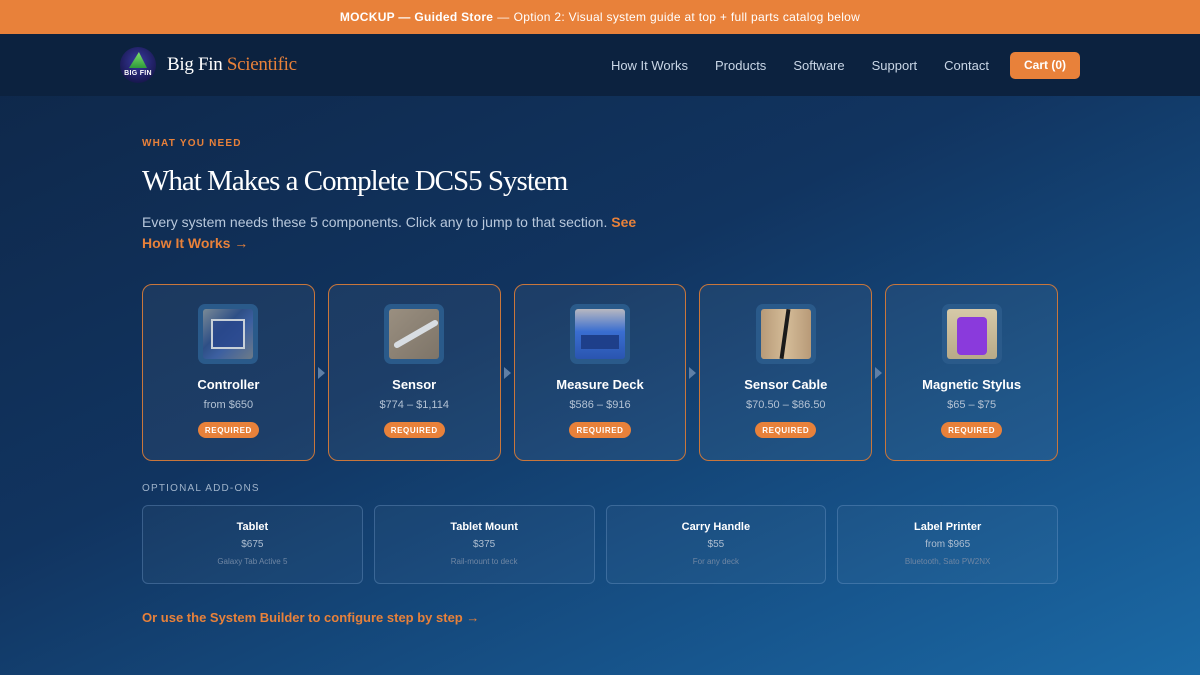 This screenshot has height=675, width=1200. I want to click on addon-card-tablet-mount: Tablet Mount $375 Rail-mount to deck, so click(484, 544).